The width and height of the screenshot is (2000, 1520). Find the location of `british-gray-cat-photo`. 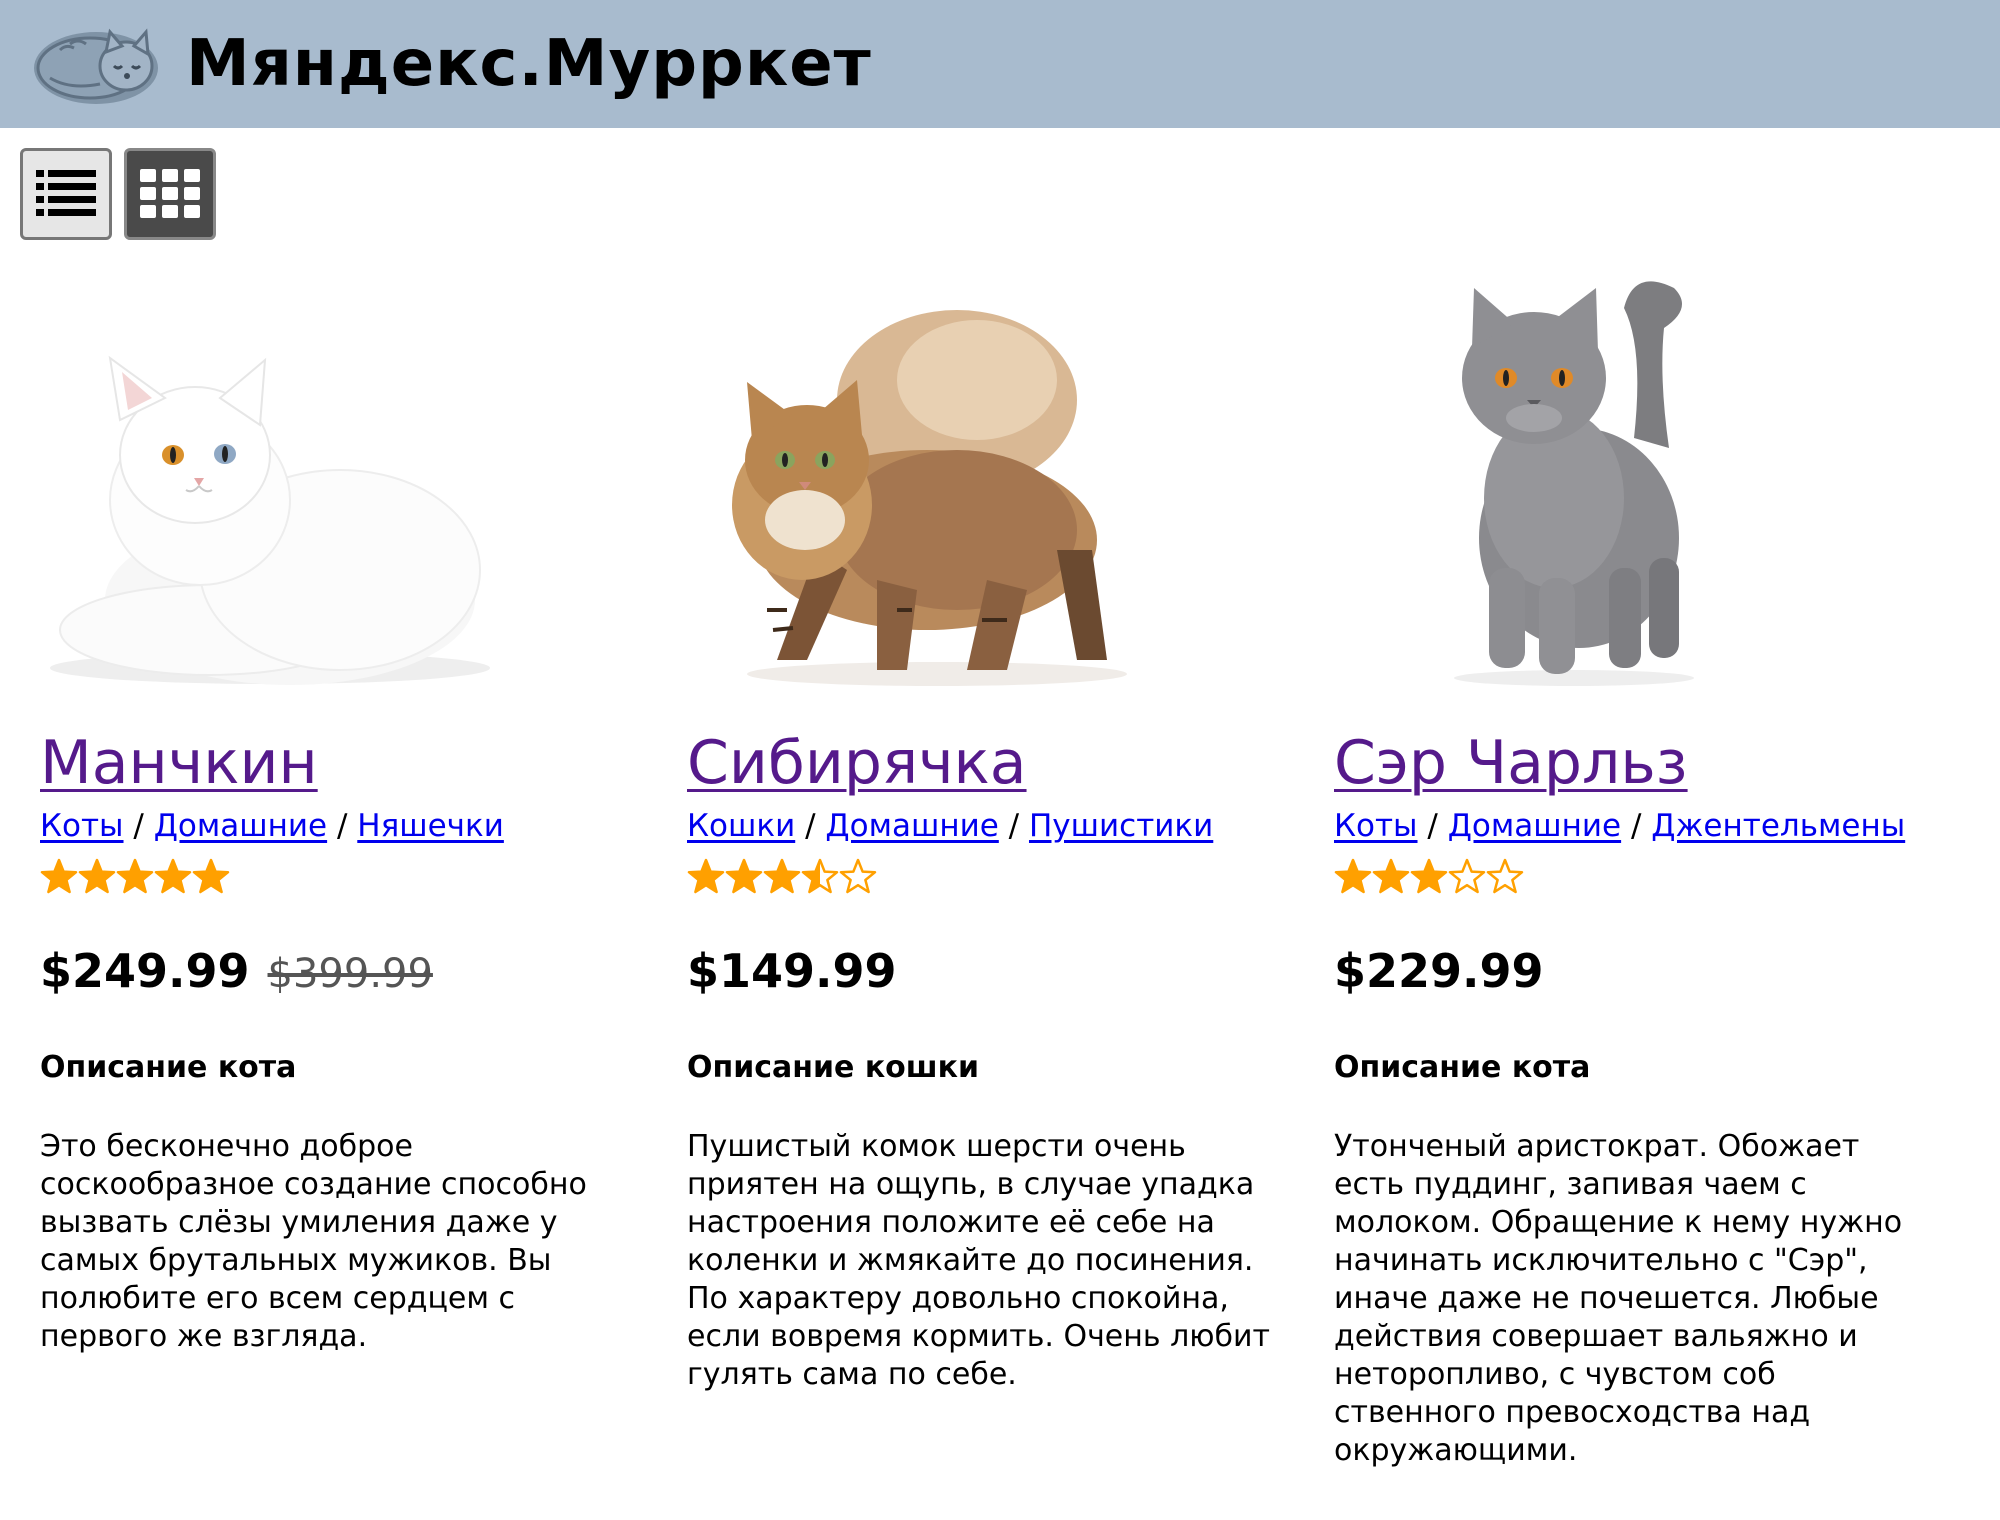

british-gray-cat-photo is located at coordinates (1574, 478).